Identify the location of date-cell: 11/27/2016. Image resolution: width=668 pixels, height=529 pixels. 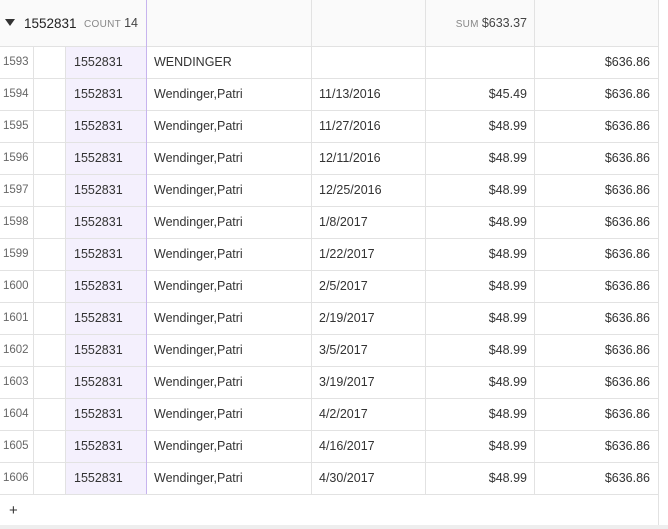
(368, 126).